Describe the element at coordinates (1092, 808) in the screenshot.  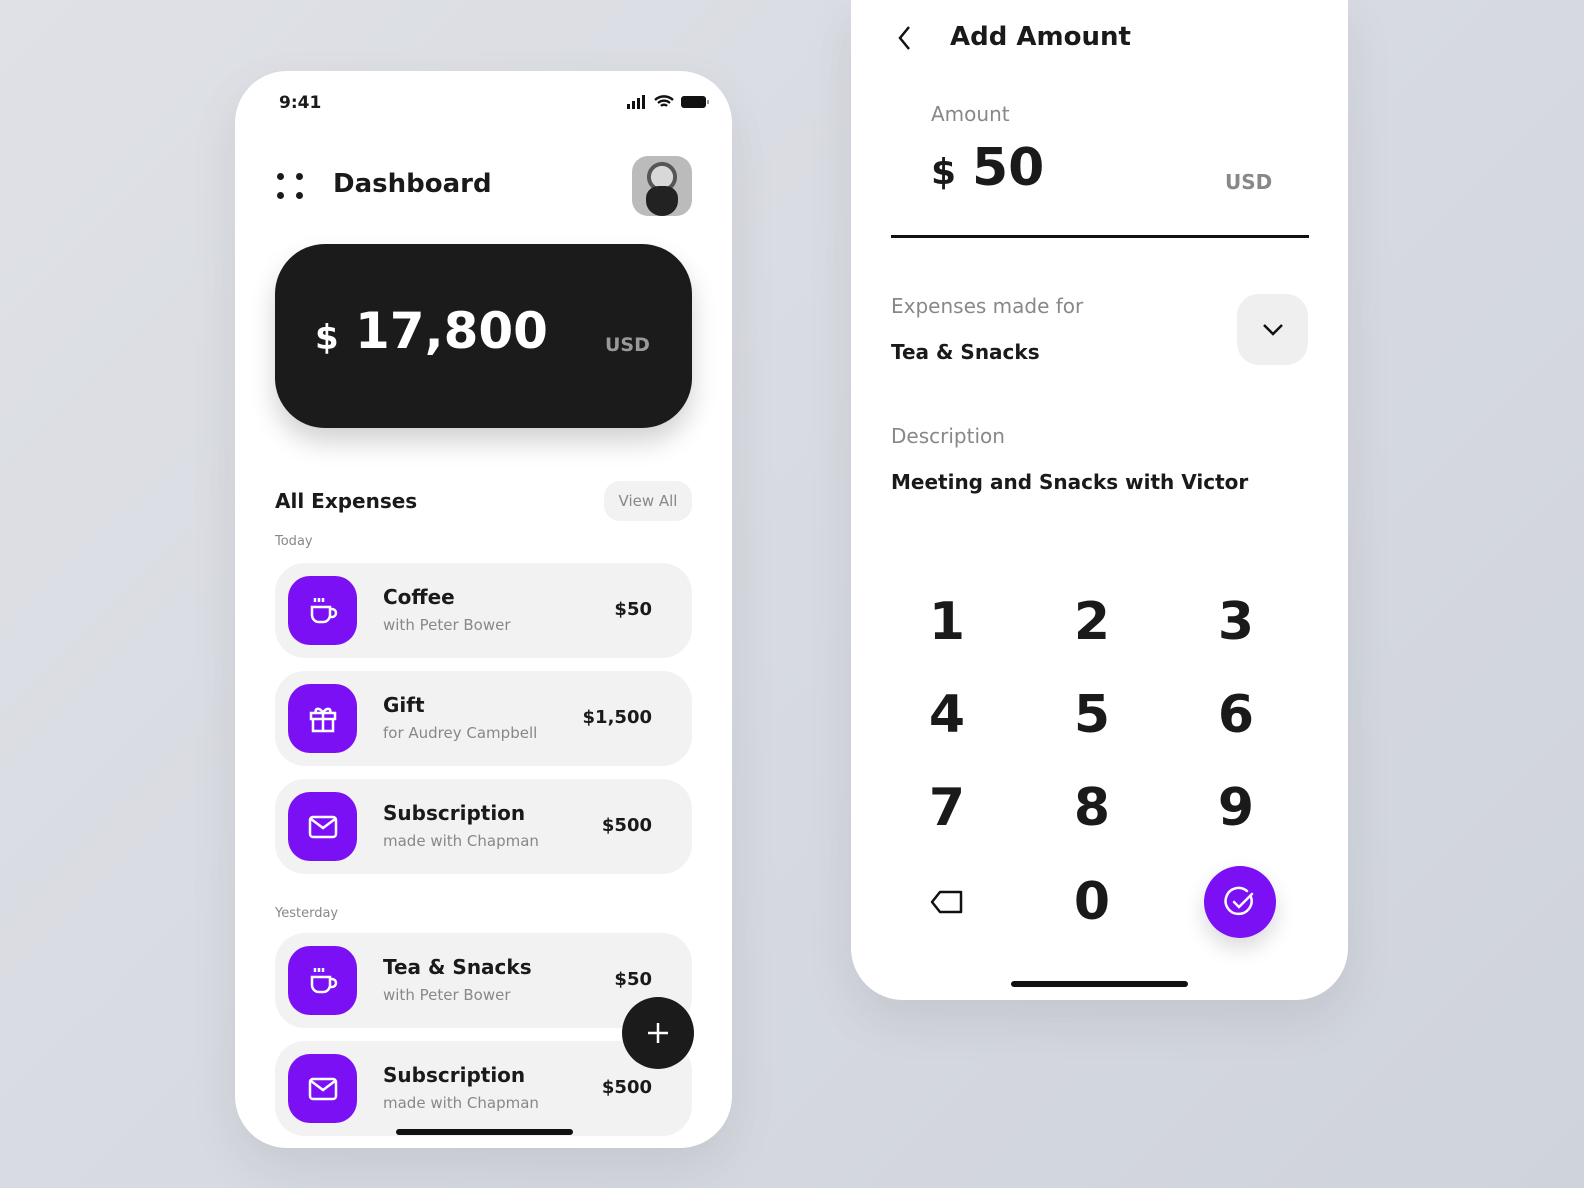
I see `key-8: 8` at that location.